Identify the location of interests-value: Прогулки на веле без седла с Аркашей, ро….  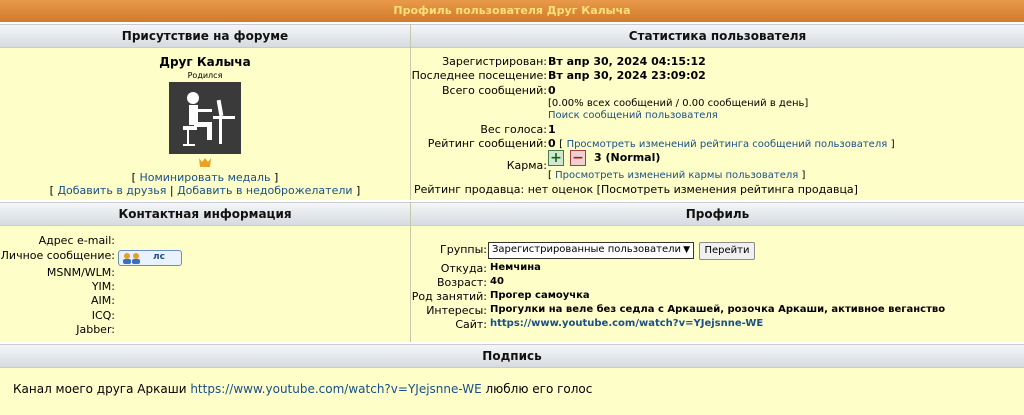
(718, 309).